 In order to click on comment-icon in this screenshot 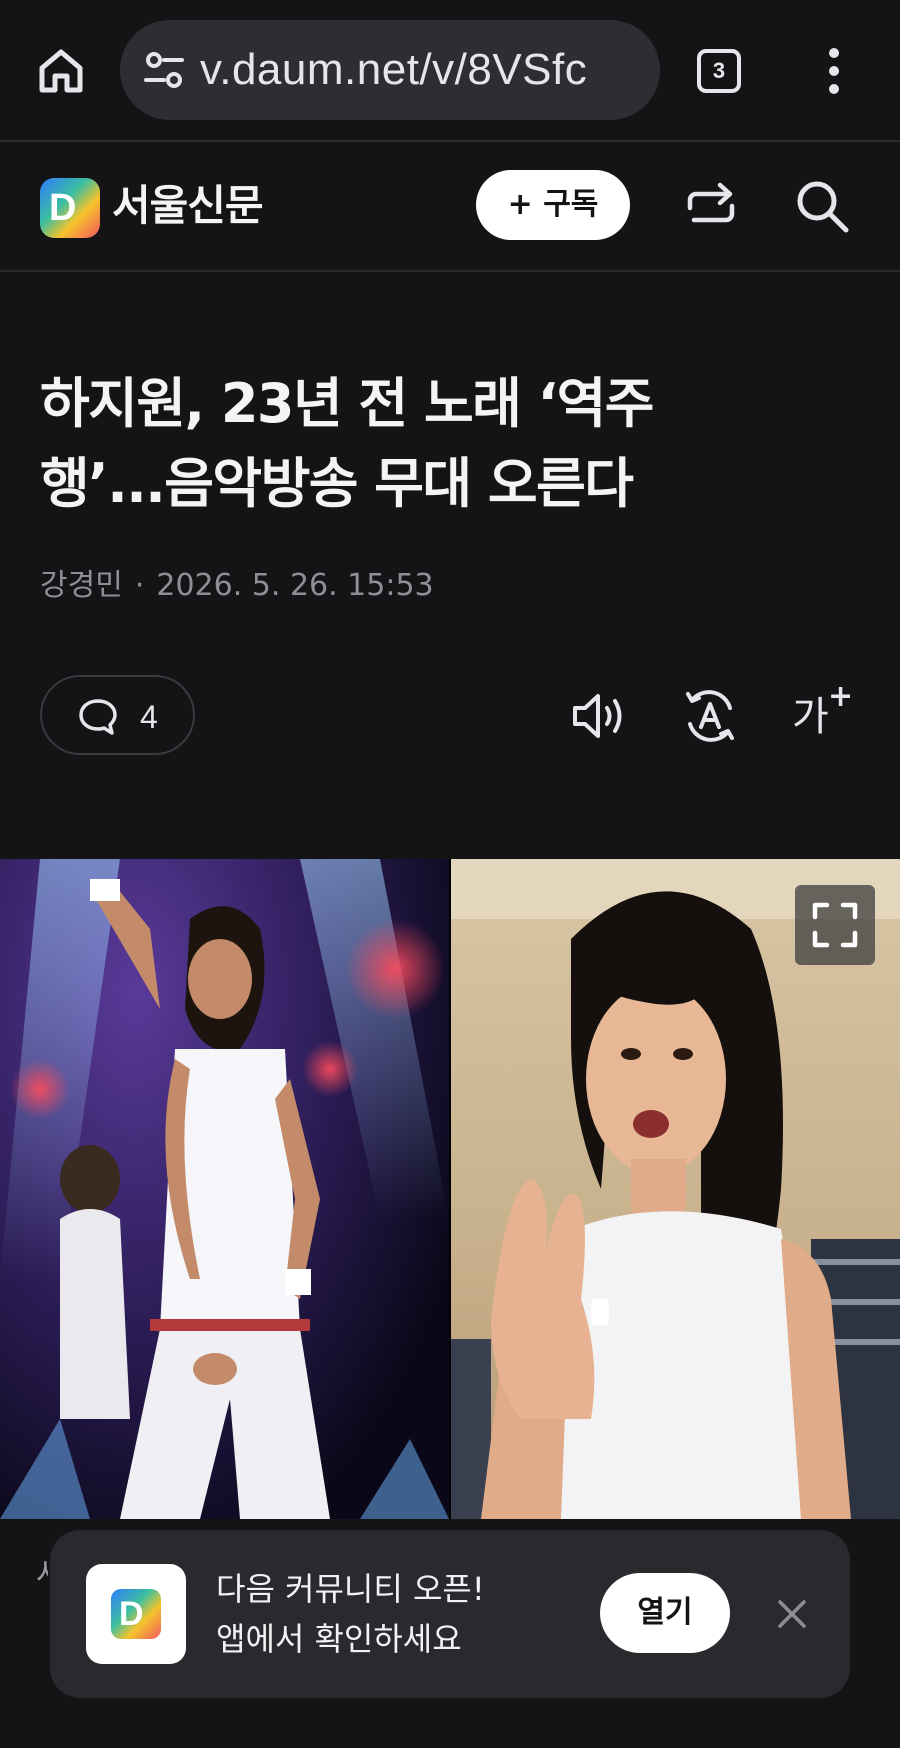, I will do `click(98, 717)`.